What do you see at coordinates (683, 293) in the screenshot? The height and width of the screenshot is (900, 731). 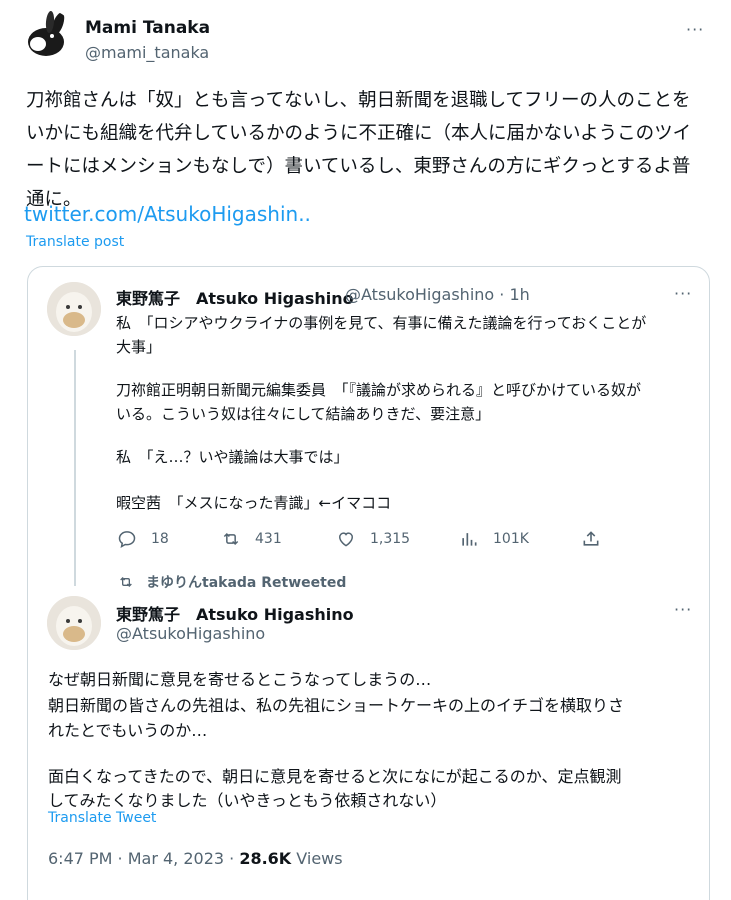 I see `quoted-more-options-icon: ···` at bounding box center [683, 293].